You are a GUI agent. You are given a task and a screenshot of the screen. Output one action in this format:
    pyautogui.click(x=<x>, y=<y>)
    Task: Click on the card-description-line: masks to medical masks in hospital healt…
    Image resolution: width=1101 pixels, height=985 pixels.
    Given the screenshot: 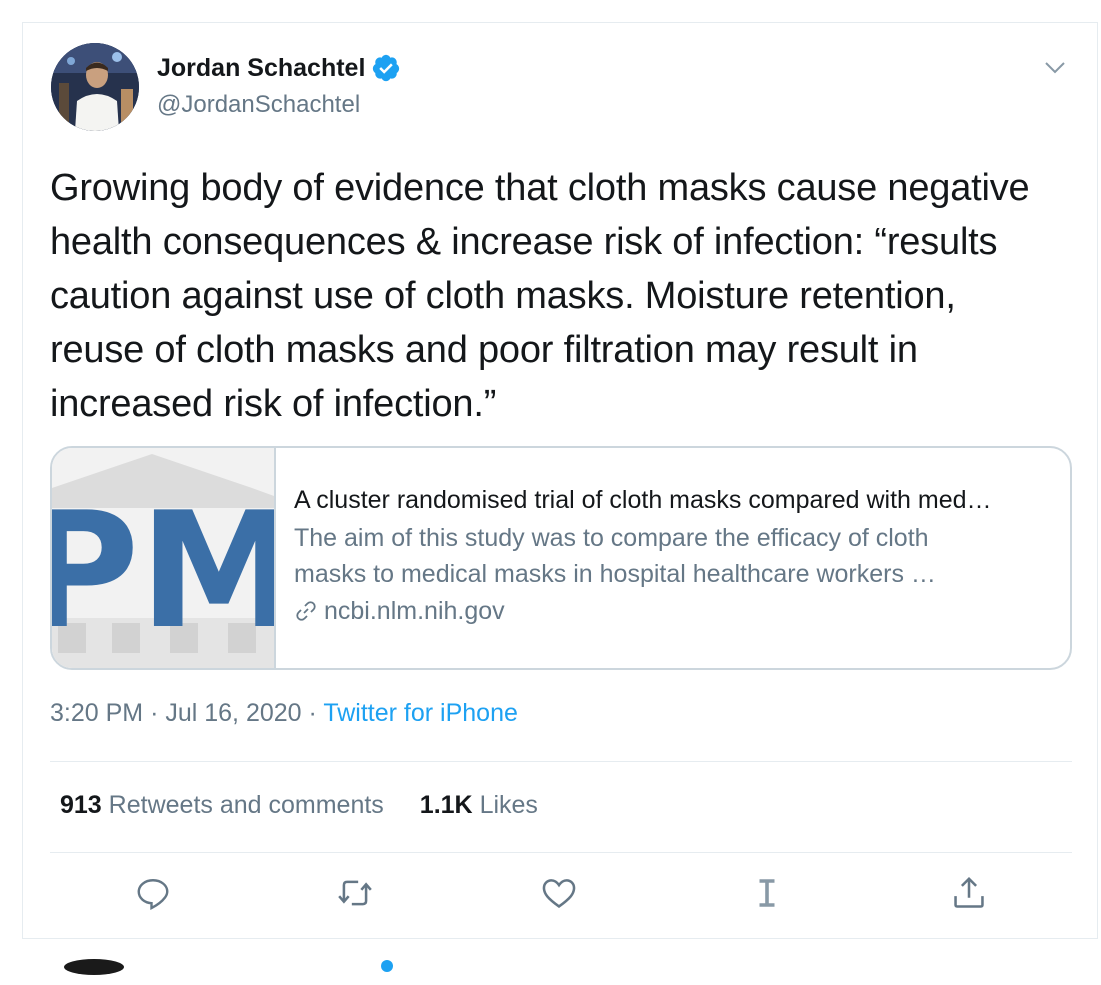 What is the action you would take?
    pyautogui.click(x=615, y=574)
    